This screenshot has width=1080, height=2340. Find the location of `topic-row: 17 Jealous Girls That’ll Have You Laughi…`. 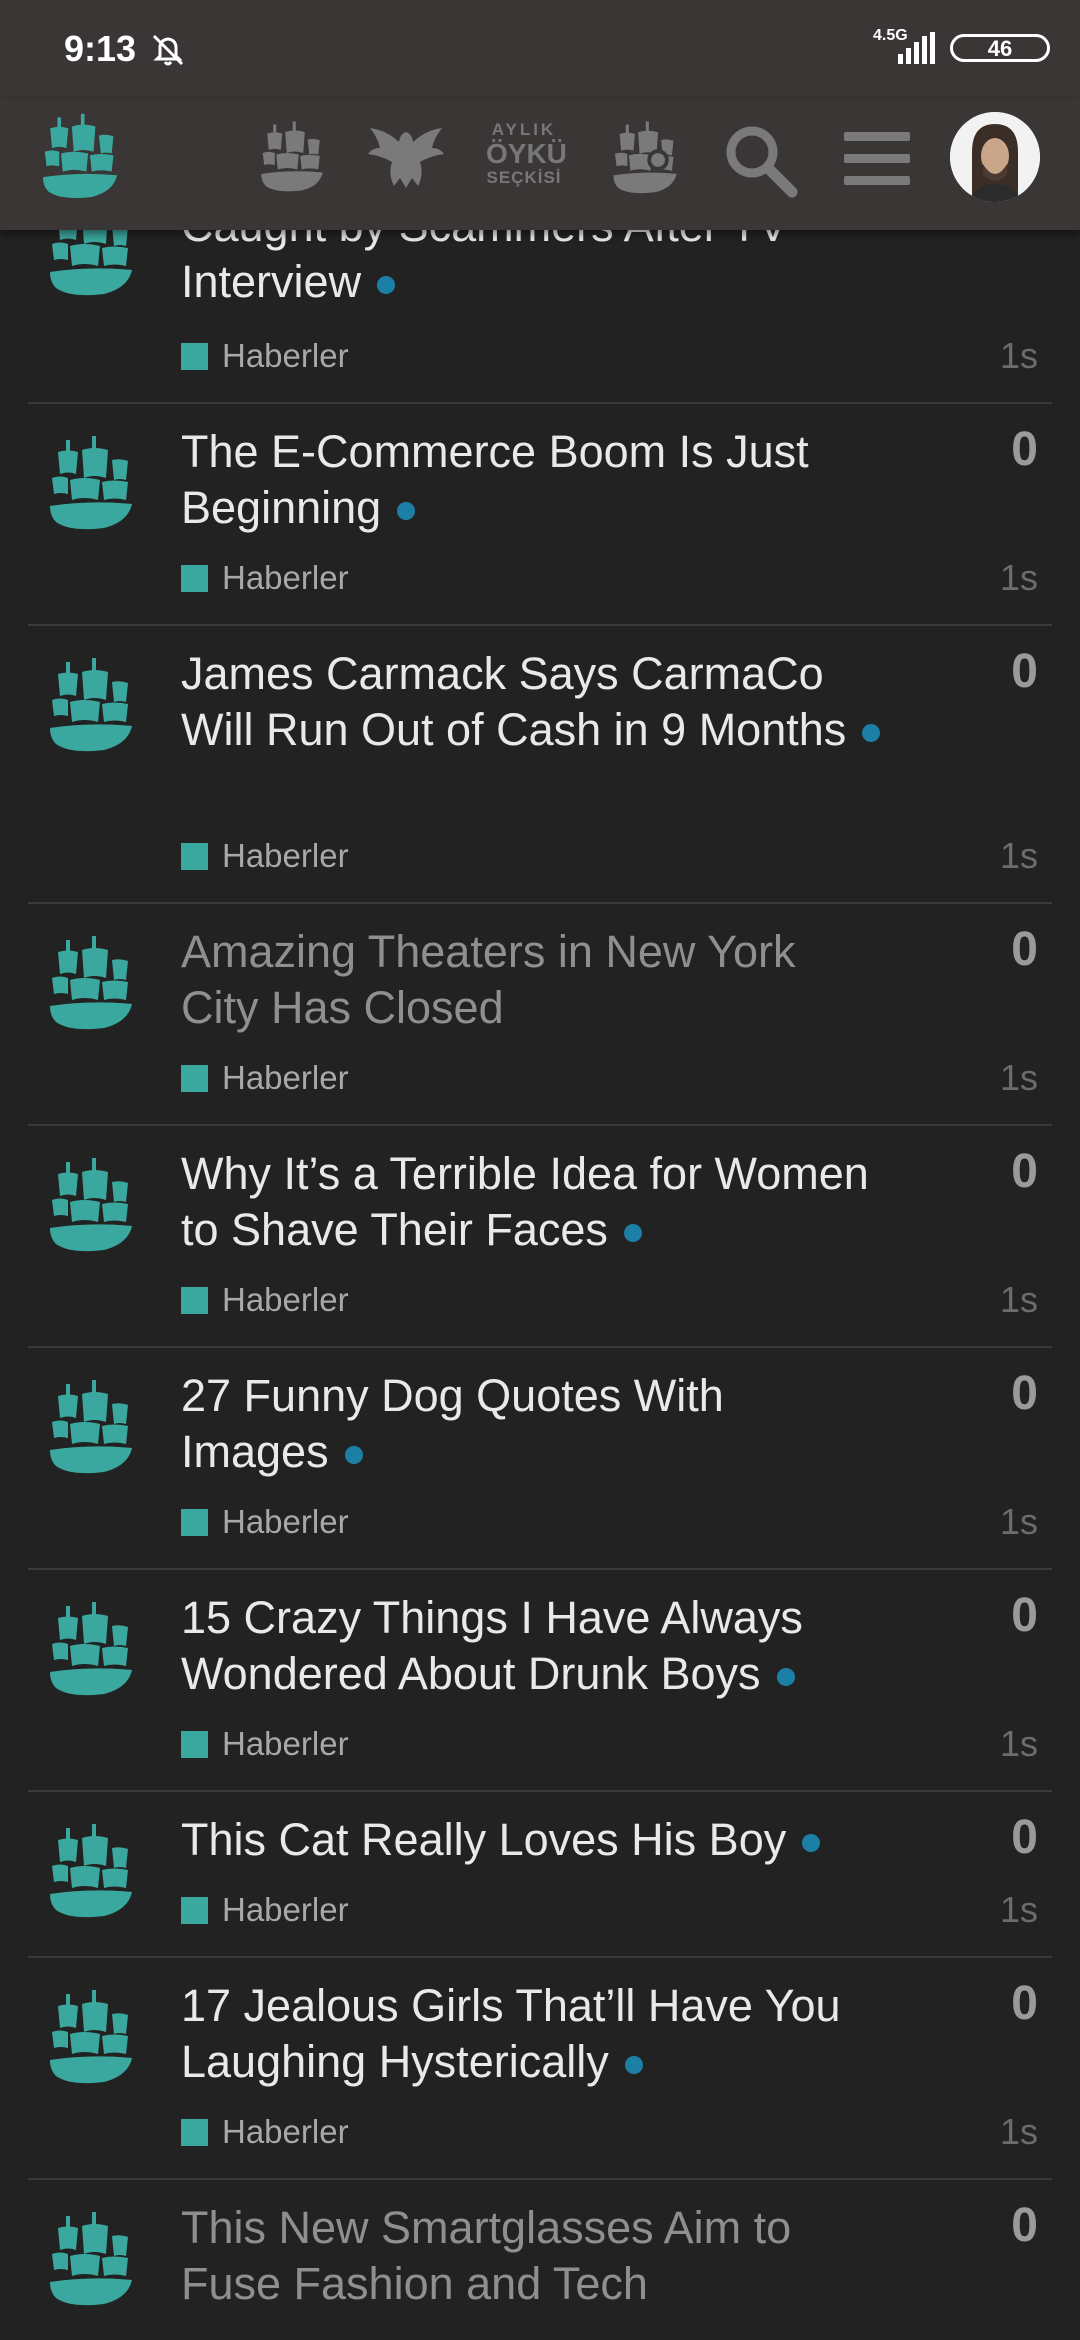

topic-row: 17 Jealous Girls That’ll Have You Laughi… is located at coordinates (540, 2069).